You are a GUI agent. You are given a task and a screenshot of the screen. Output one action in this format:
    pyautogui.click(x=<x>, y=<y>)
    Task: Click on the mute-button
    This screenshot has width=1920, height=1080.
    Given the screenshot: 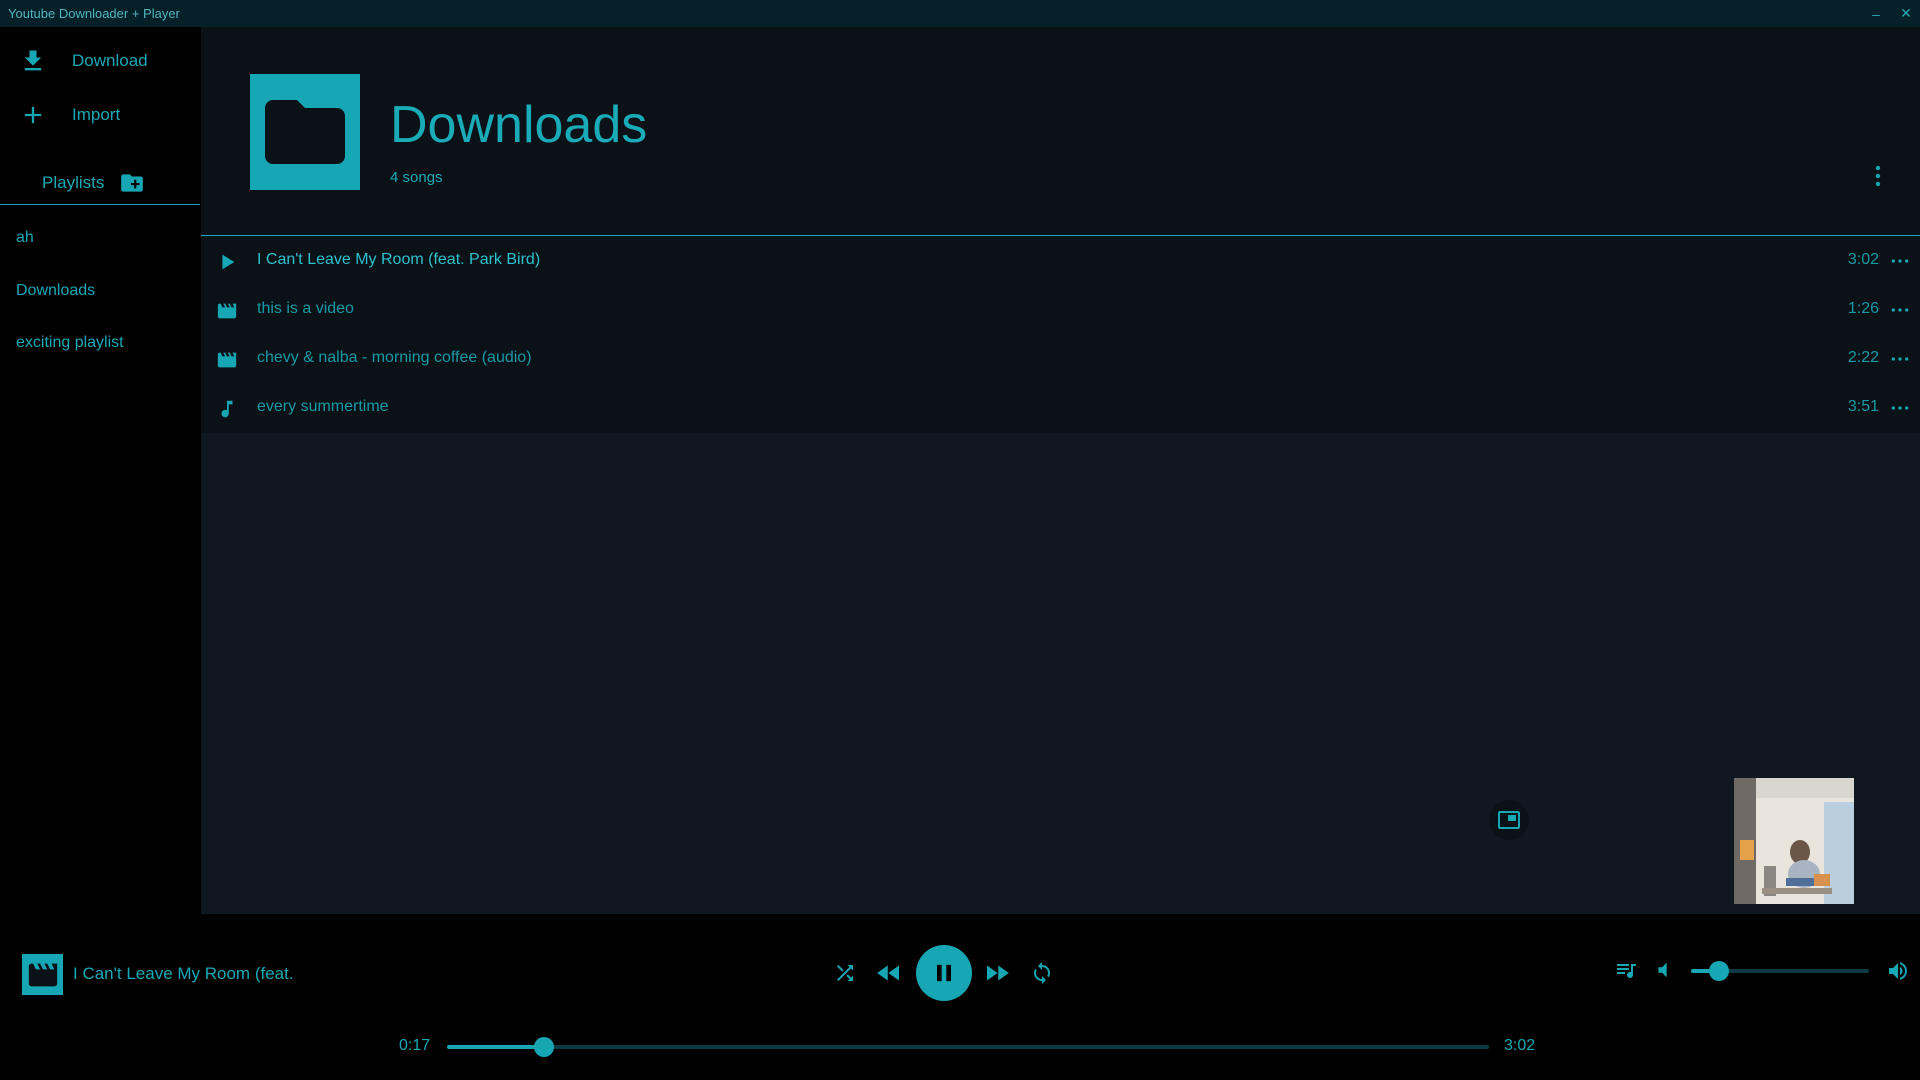 What is the action you would take?
    pyautogui.click(x=1663, y=970)
    